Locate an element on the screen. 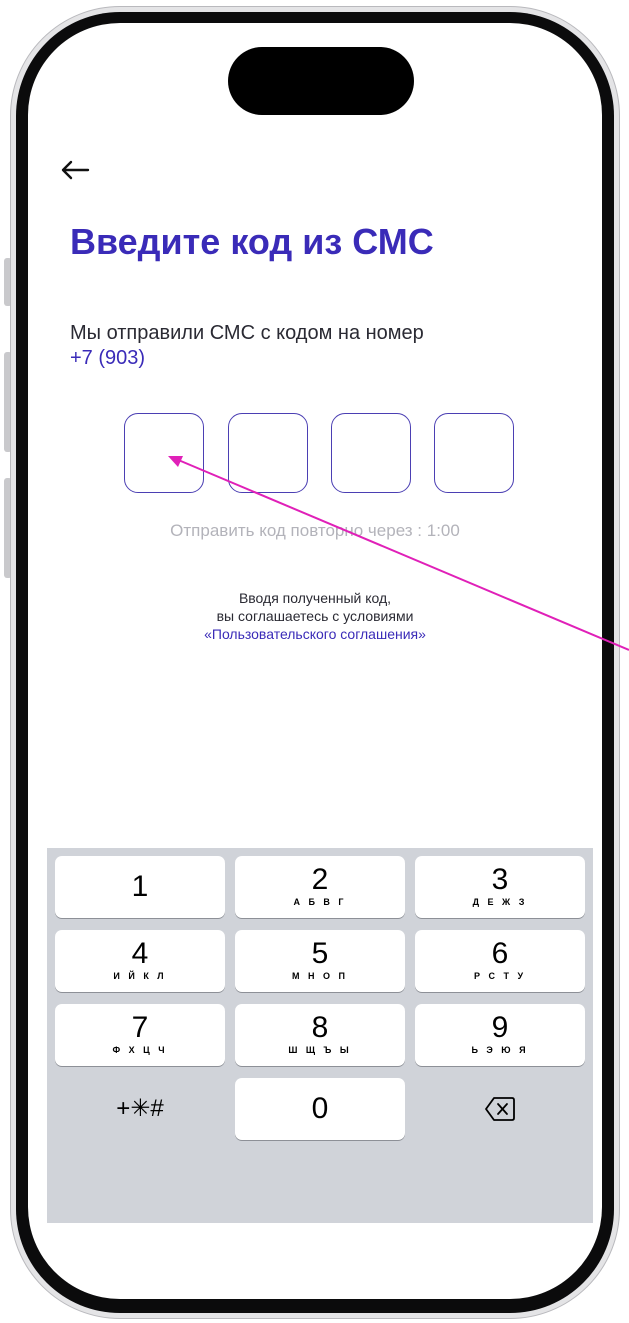  resend-timer: Отправить код повторно через : 1:00 is located at coordinates (315, 530).